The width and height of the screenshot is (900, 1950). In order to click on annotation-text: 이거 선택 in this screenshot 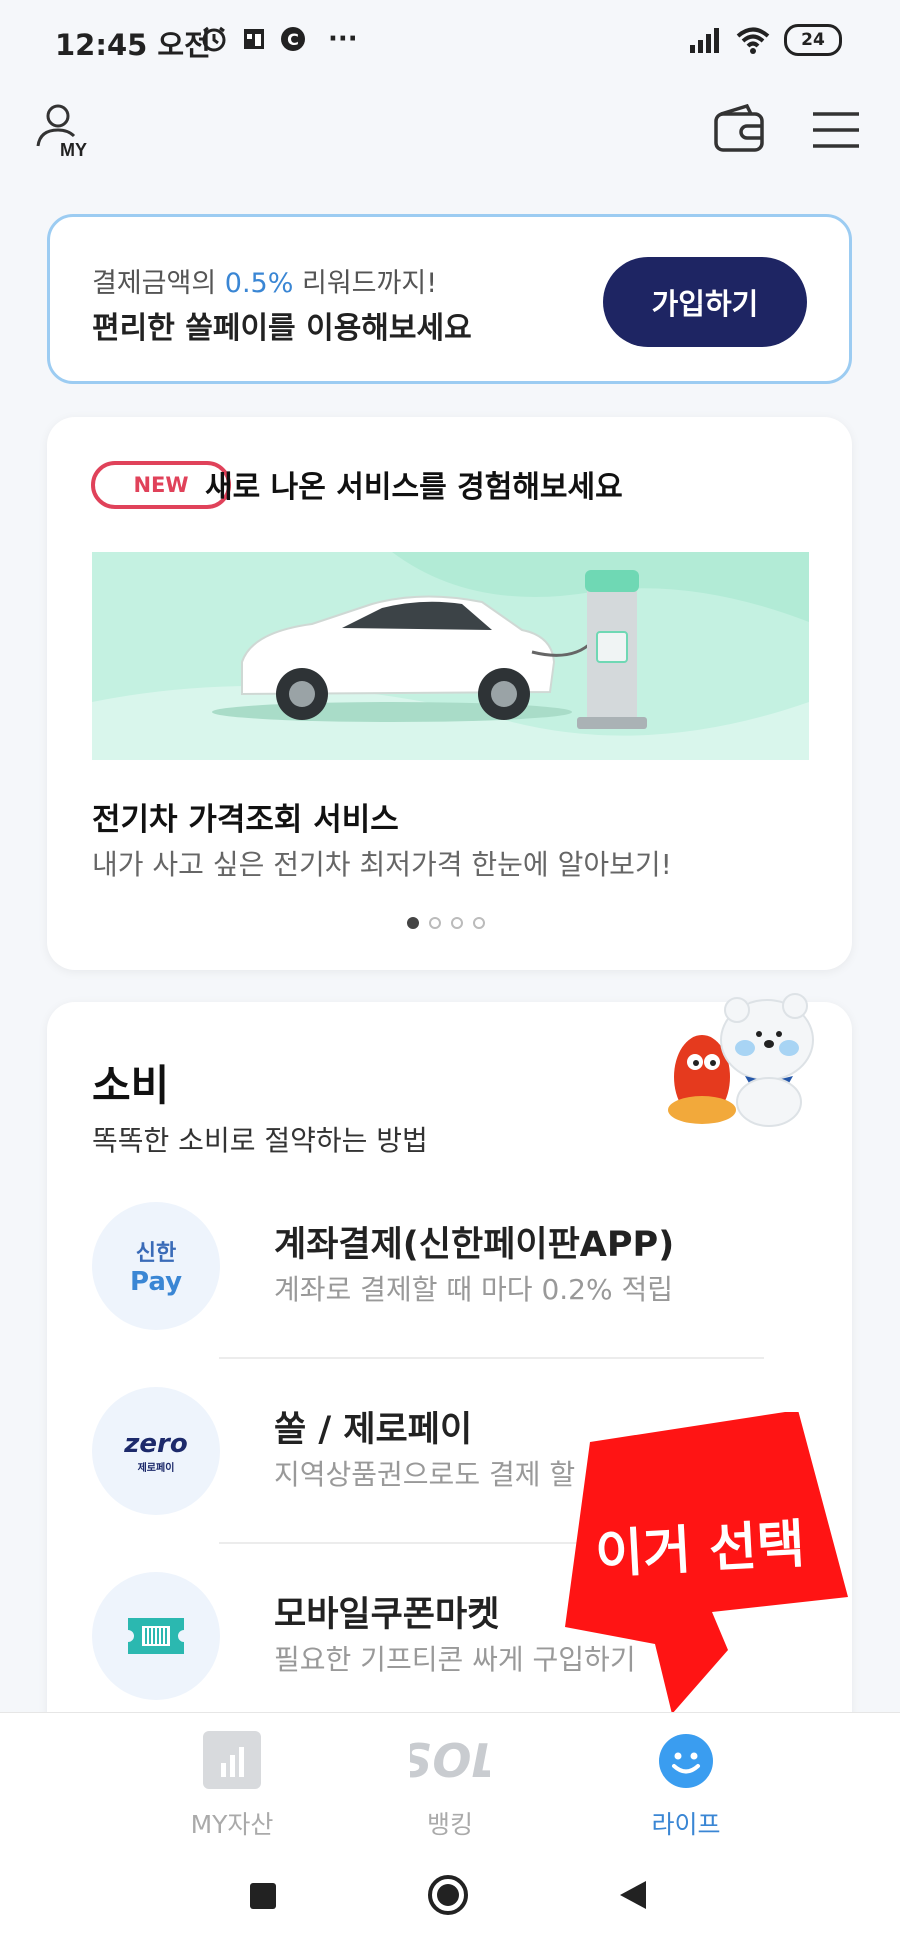, I will do `click(700, 1550)`.